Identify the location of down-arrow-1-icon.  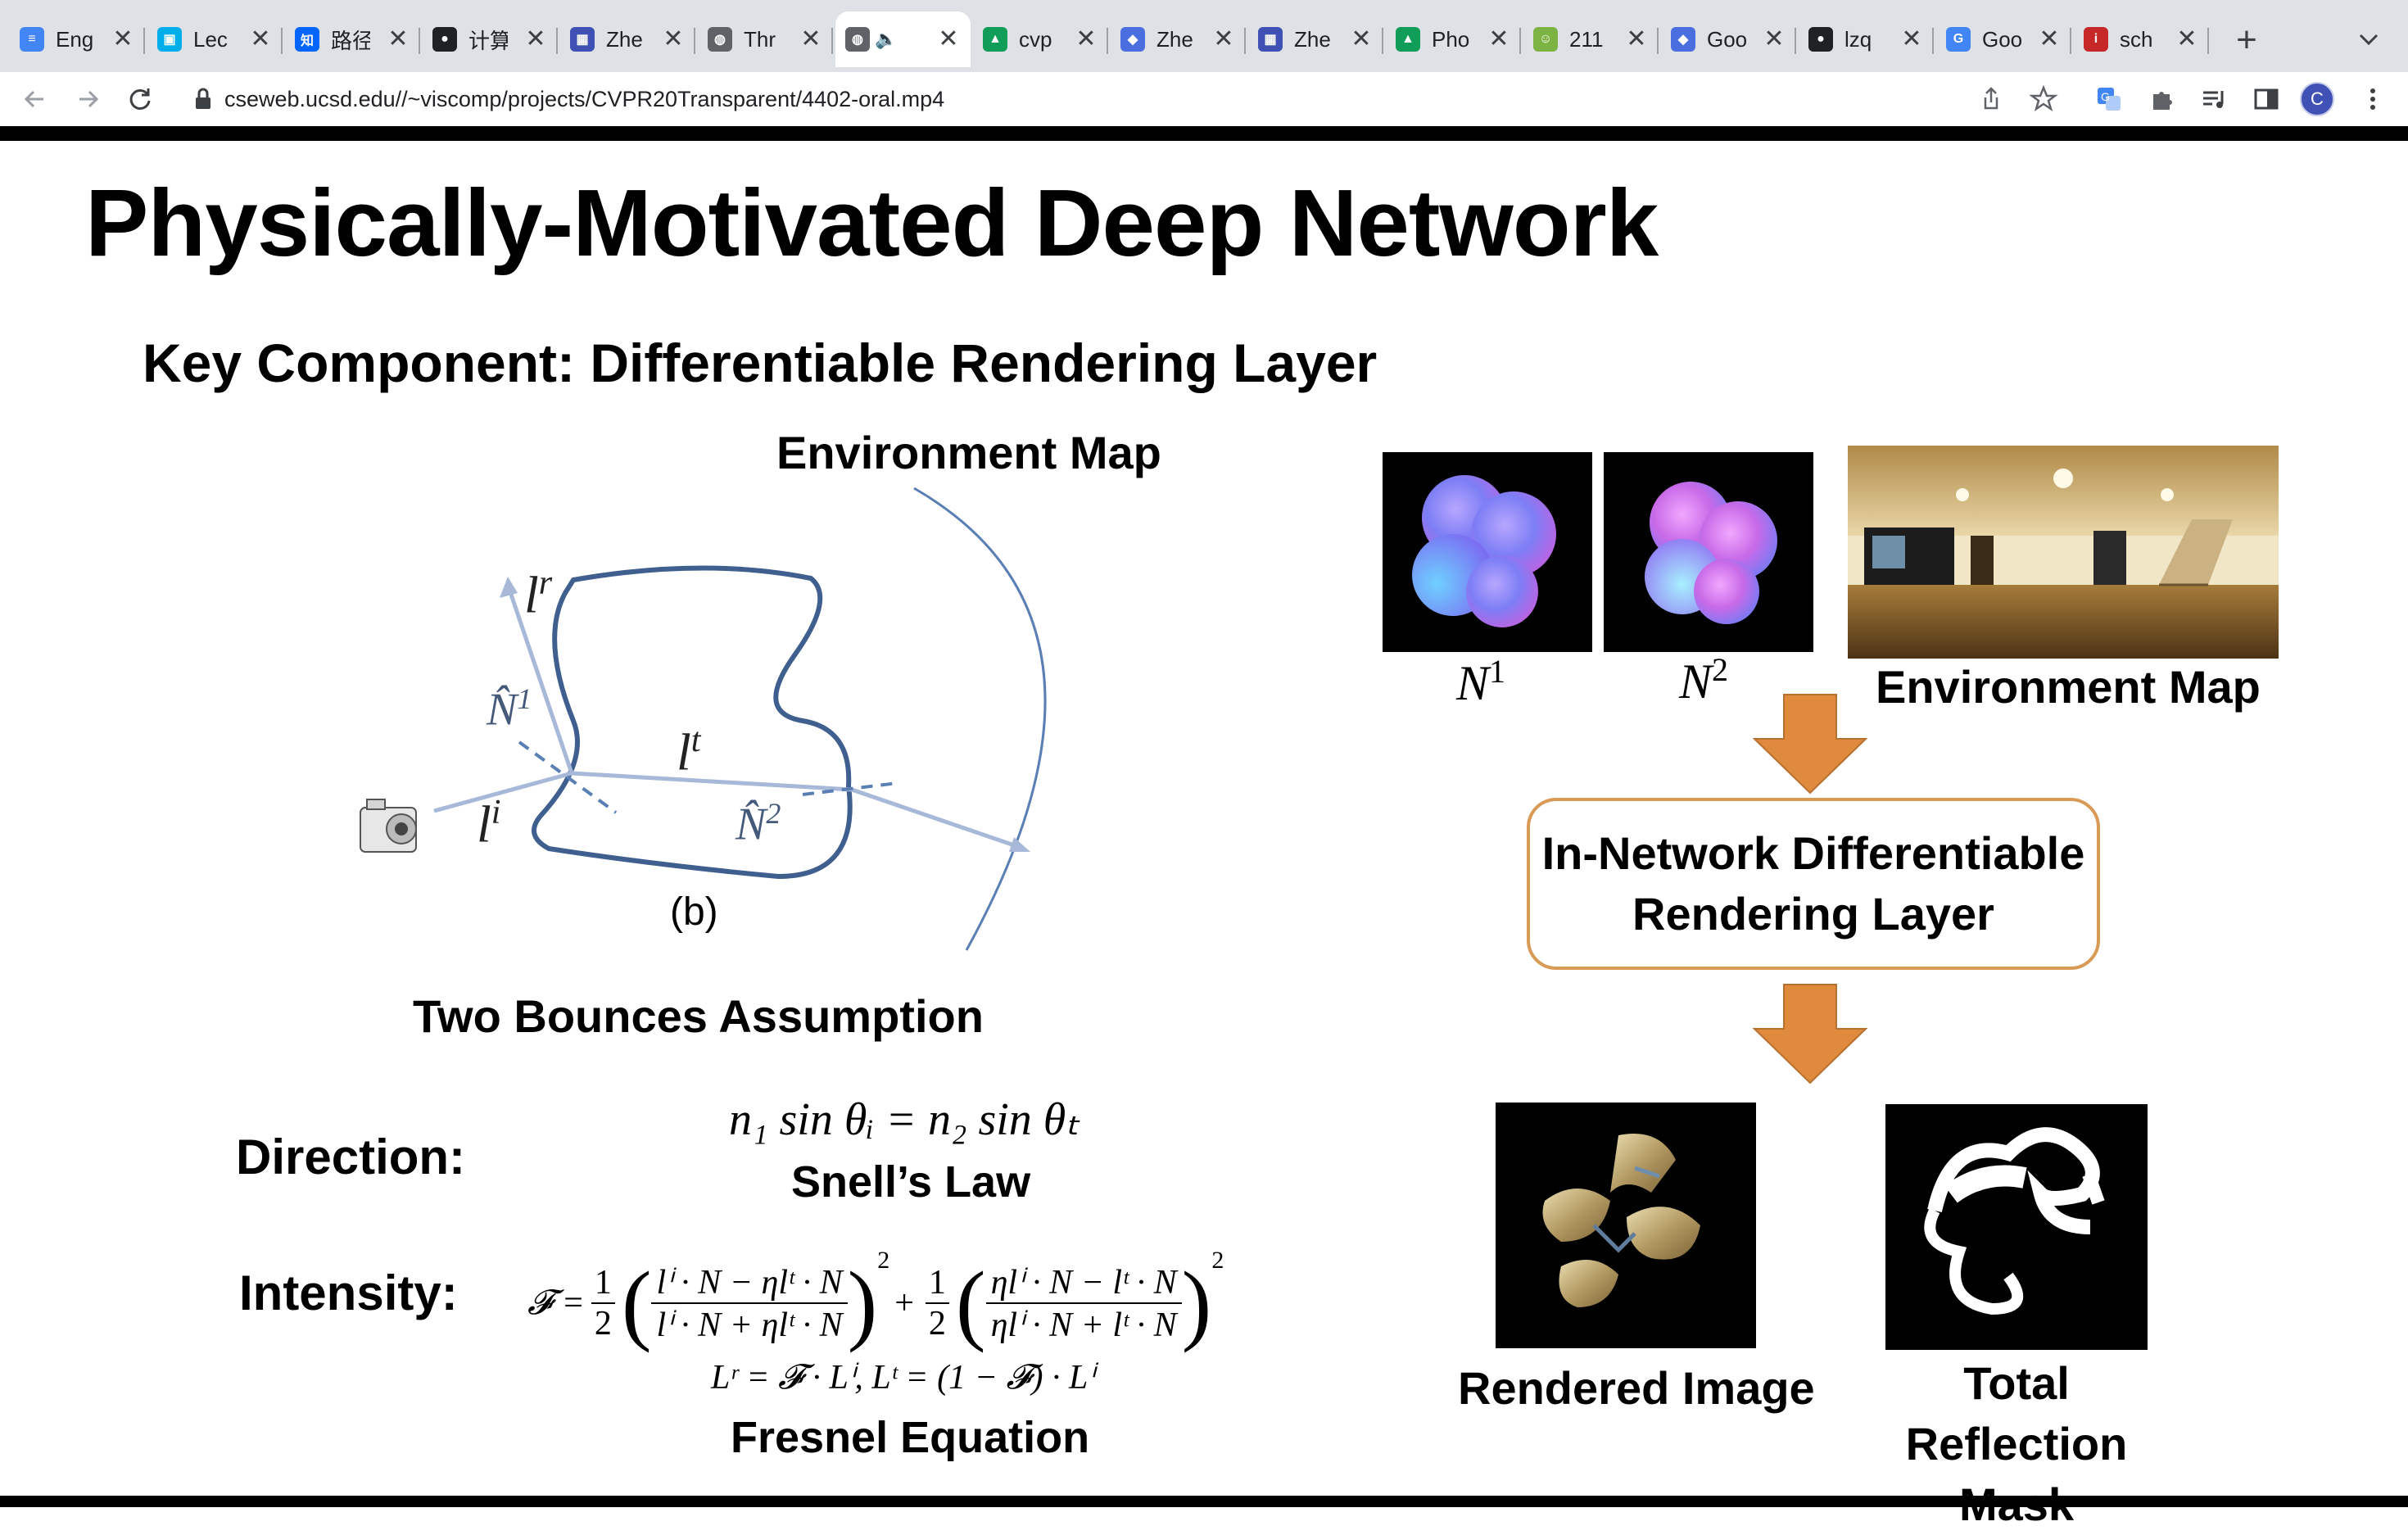
(1810, 744).